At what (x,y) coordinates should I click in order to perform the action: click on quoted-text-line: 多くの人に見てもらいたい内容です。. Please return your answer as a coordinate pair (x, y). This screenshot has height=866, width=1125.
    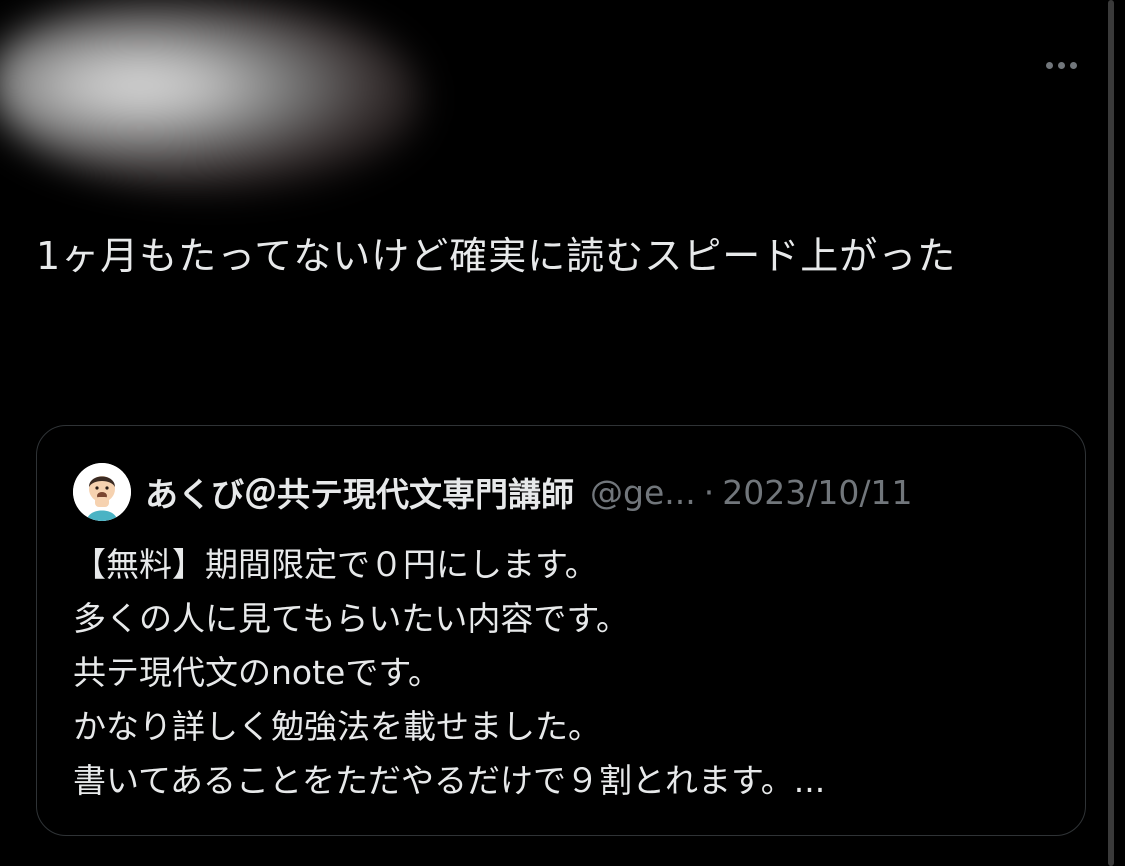
    Looking at the image, I should click on (351, 618).